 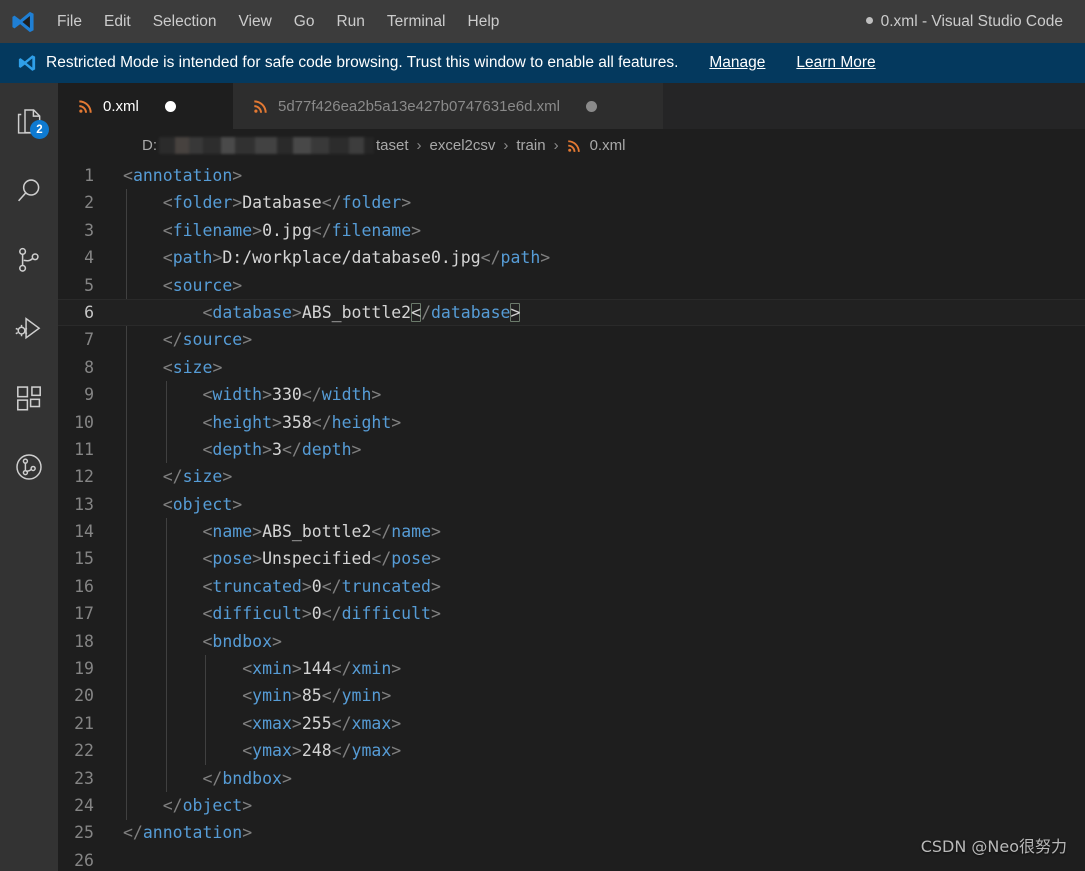 I want to click on code-line: 14 <name>ABS_bottle2</name>, so click(x=571, y=531).